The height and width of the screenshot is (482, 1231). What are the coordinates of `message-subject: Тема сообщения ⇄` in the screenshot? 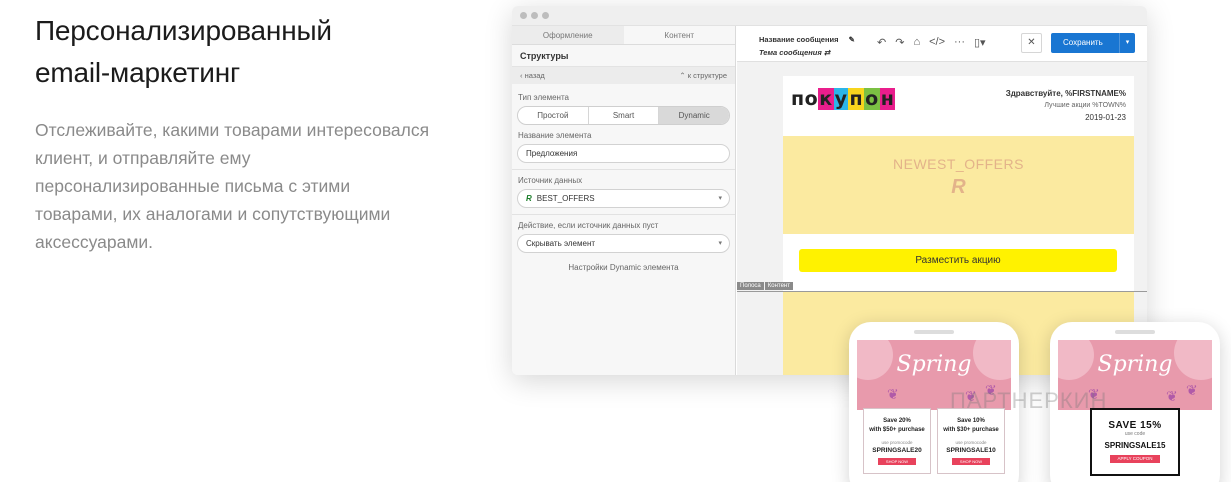 It's located at (794, 52).